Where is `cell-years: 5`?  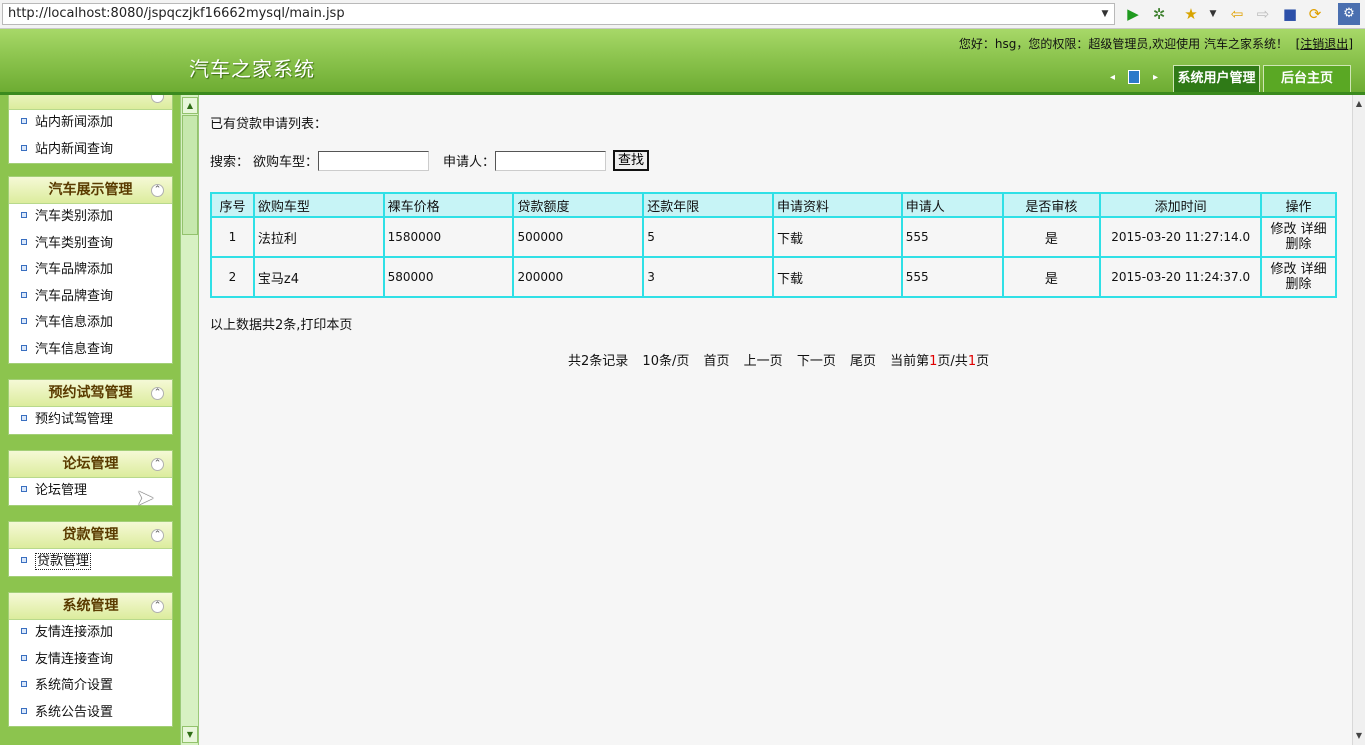 cell-years: 5 is located at coordinates (708, 237).